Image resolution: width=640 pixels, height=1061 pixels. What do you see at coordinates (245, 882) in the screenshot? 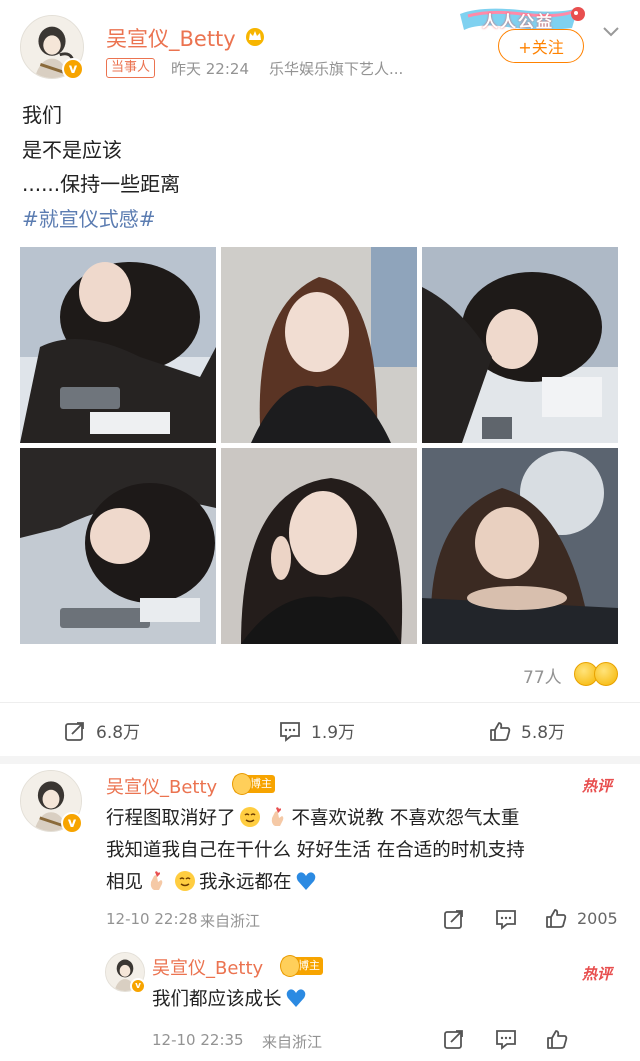
I see `comment-line-3-rest: 我永远都在` at bounding box center [245, 882].